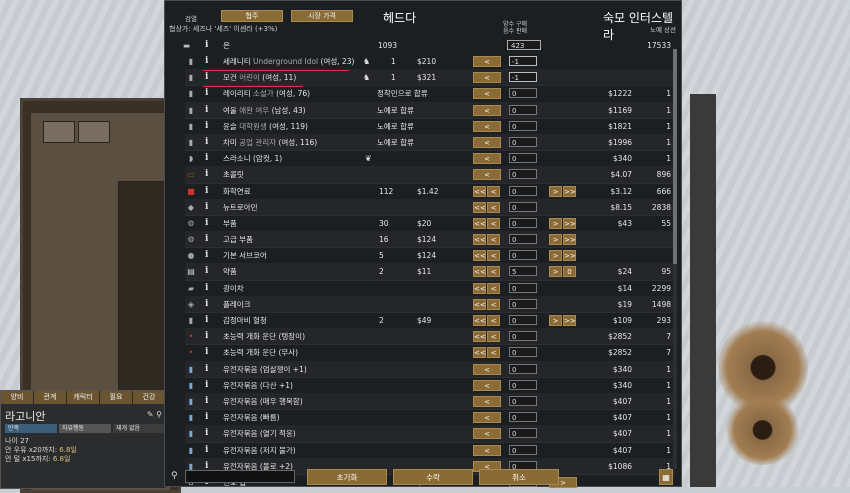 The height and width of the screenshot is (493, 850). Describe the element at coordinates (569, 272) in the screenshot. I see `reset-qty-button: 0` at that location.